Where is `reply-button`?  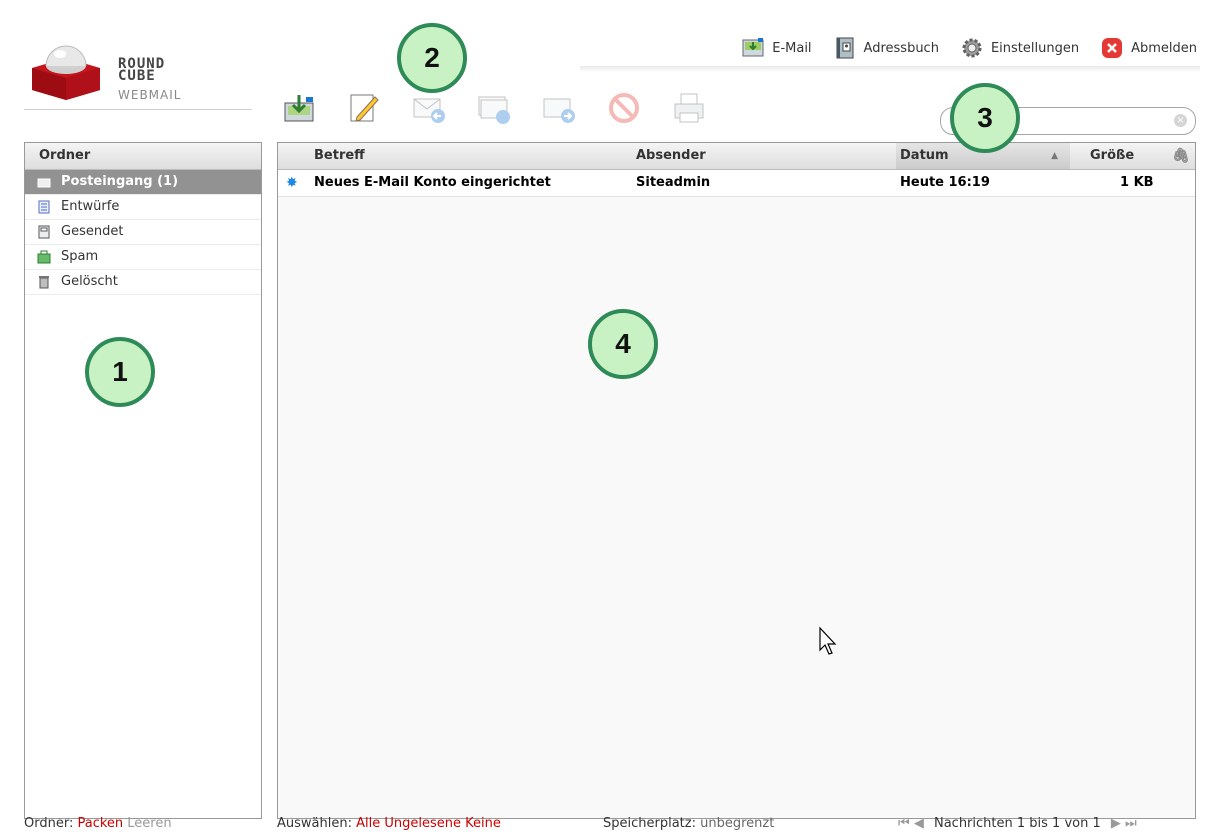 reply-button is located at coordinates (429, 108).